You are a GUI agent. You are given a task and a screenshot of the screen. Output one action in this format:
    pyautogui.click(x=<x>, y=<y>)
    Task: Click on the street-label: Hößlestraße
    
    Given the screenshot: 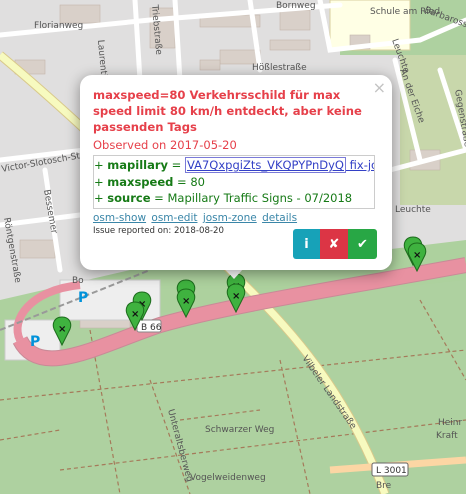 What is the action you would take?
    pyautogui.click(x=279, y=68)
    